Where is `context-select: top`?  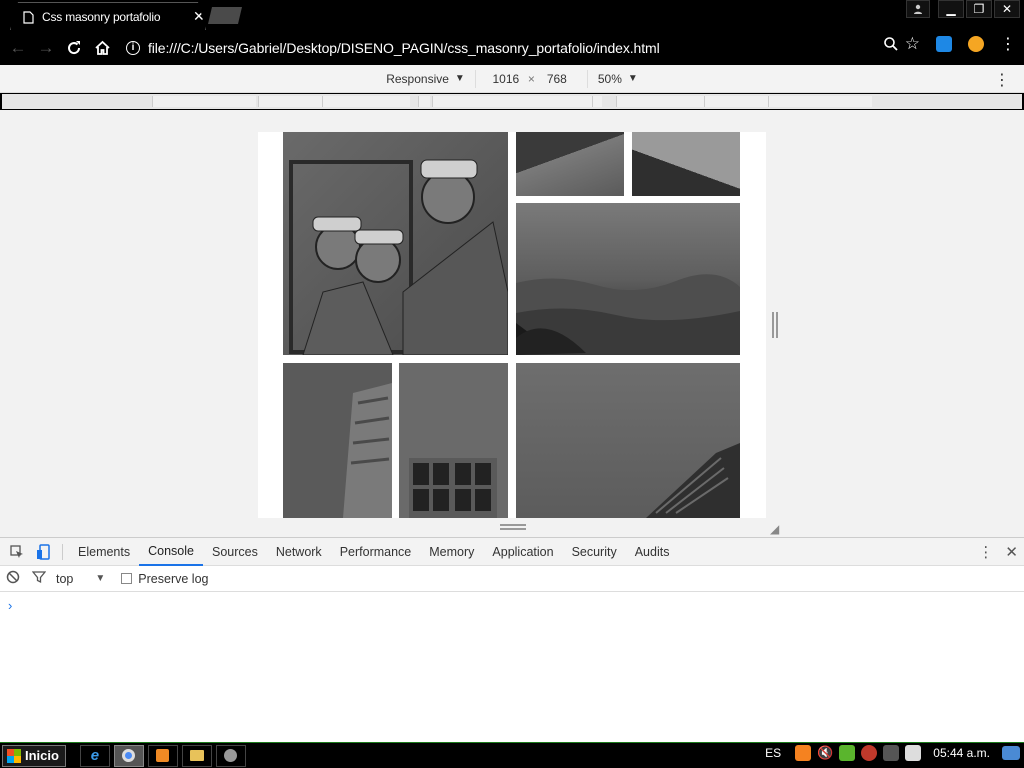
context-select: top is located at coordinates (64, 579).